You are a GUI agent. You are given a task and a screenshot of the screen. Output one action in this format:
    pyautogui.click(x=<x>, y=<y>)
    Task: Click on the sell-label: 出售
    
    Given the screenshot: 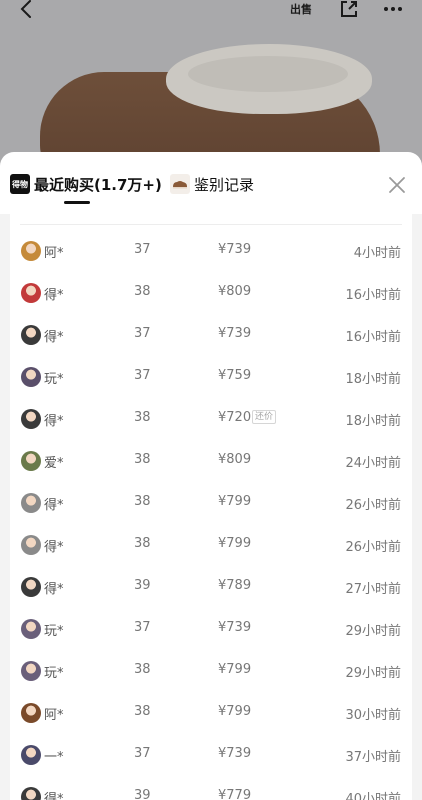 What is the action you would take?
    pyautogui.click(x=301, y=9)
    